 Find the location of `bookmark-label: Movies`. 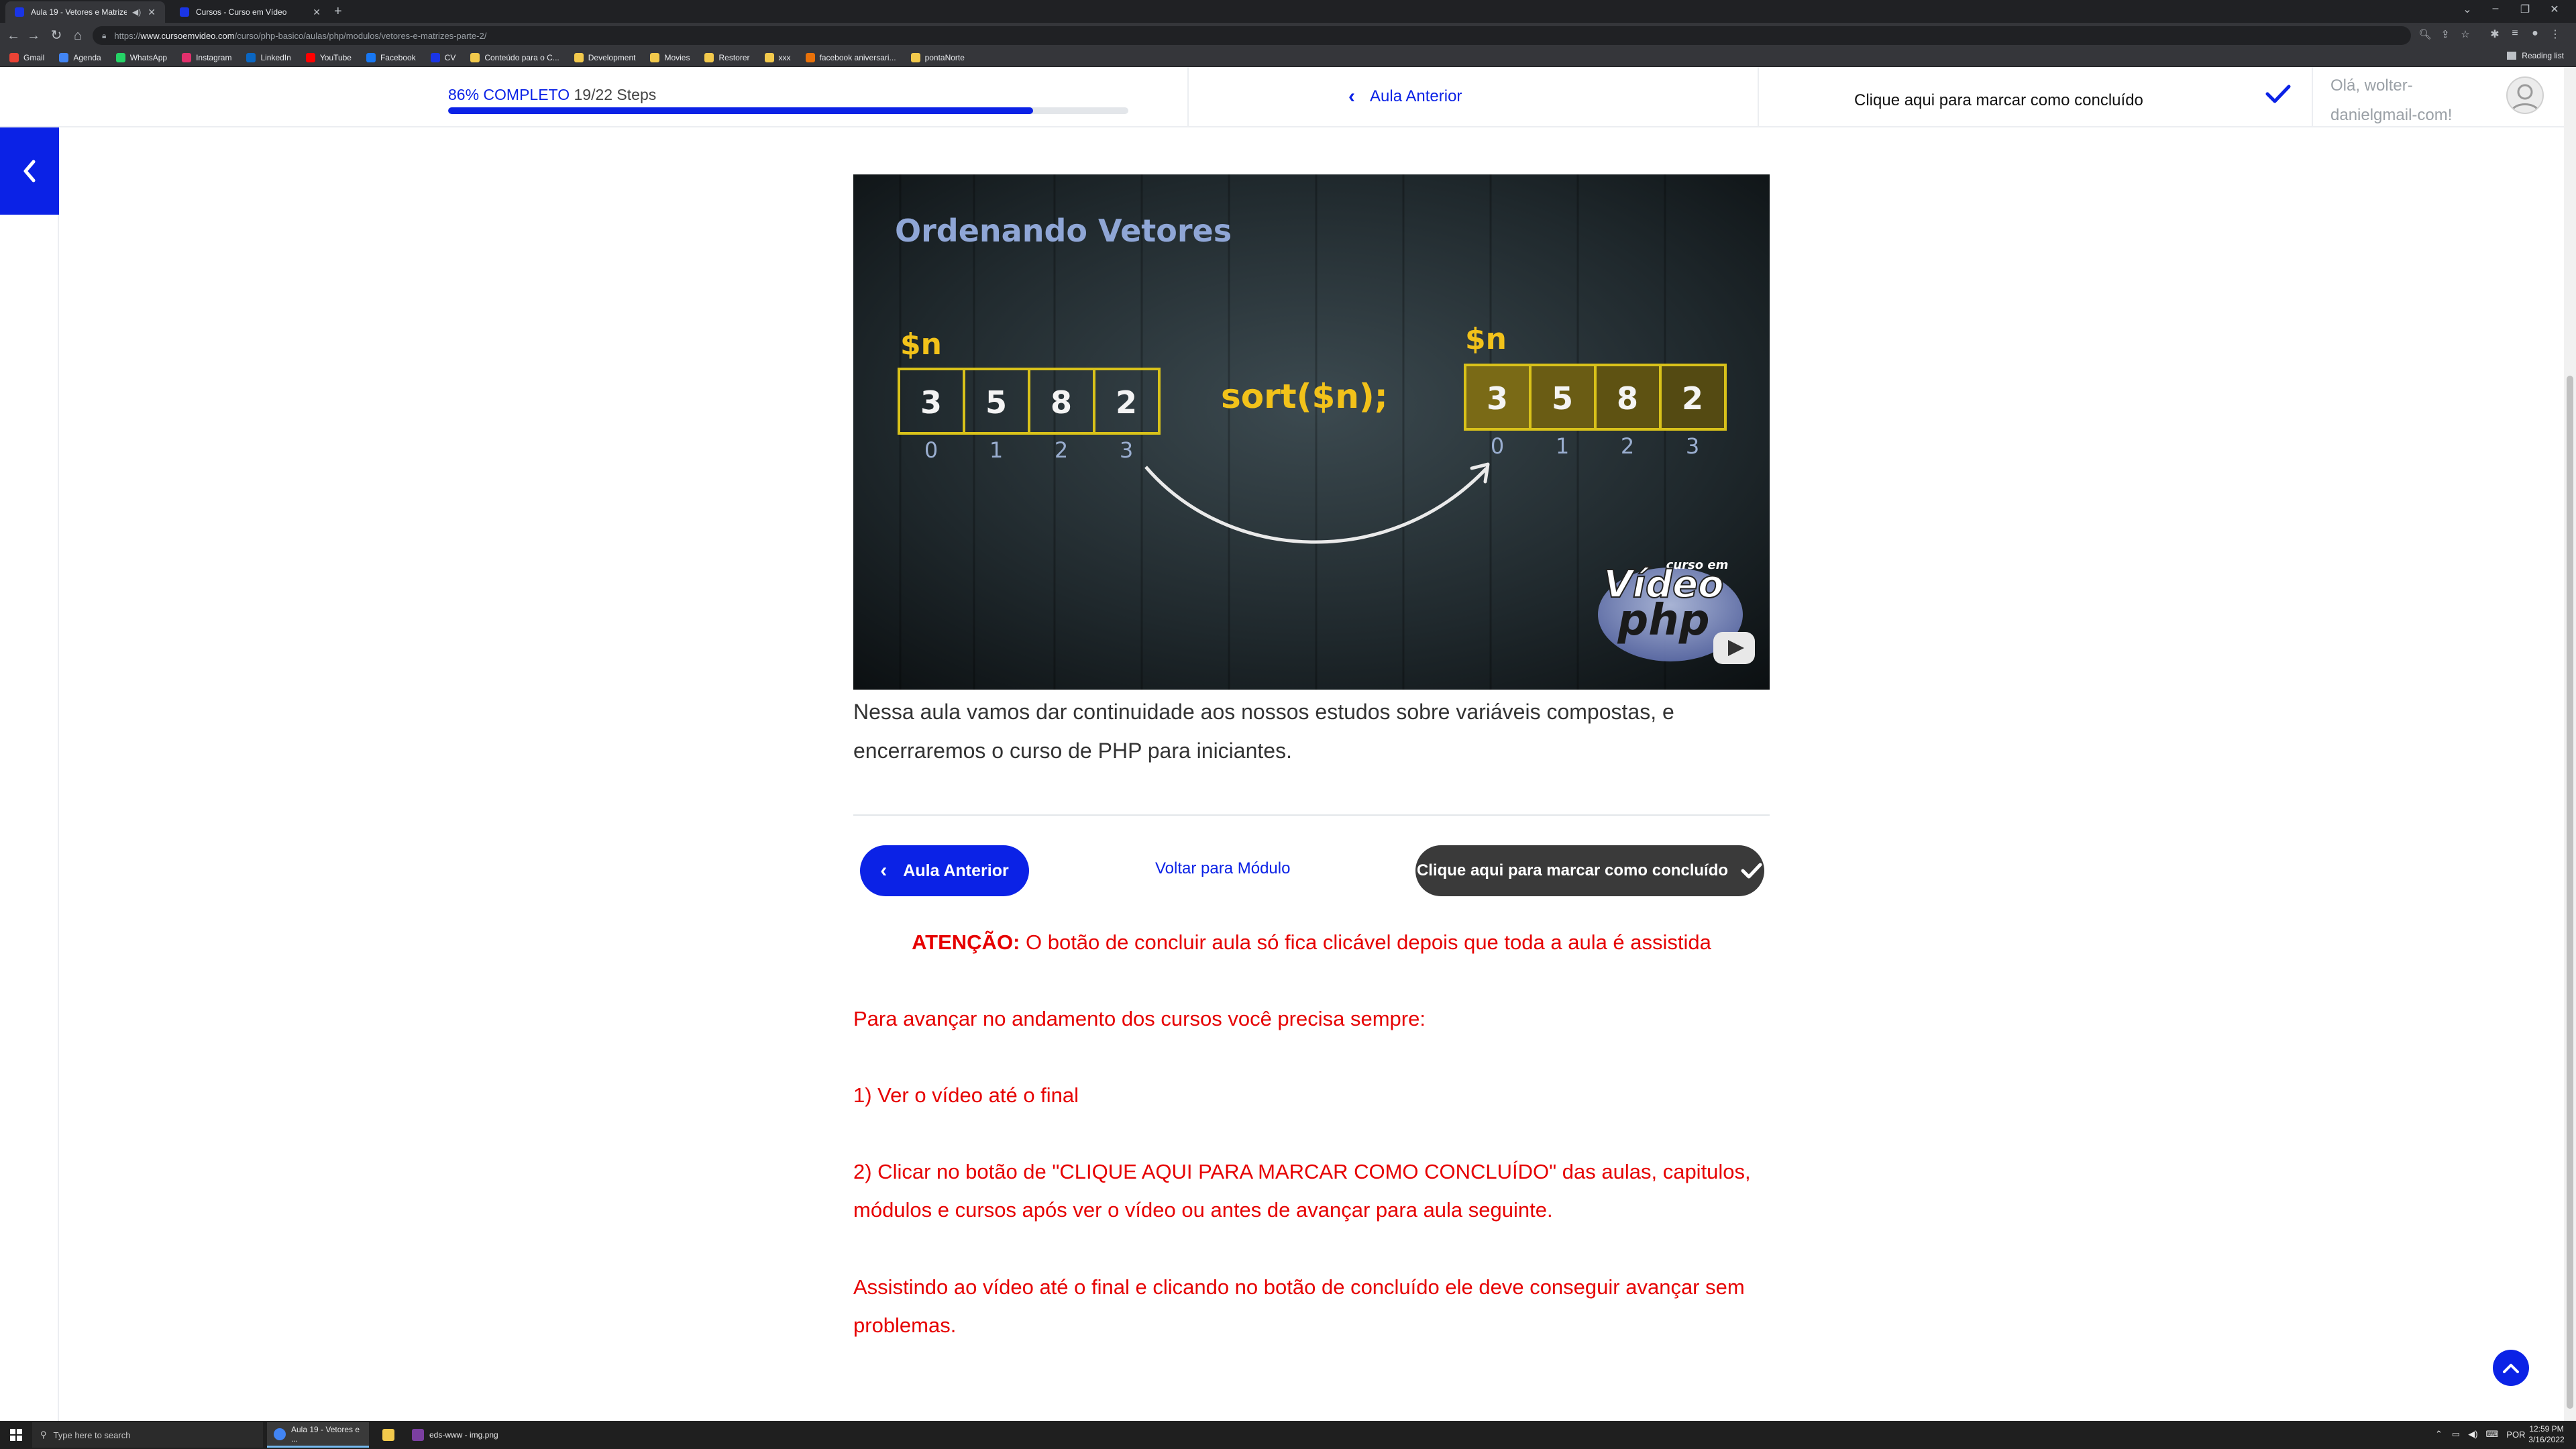

bookmark-label: Movies is located at coordinates (677, 57).